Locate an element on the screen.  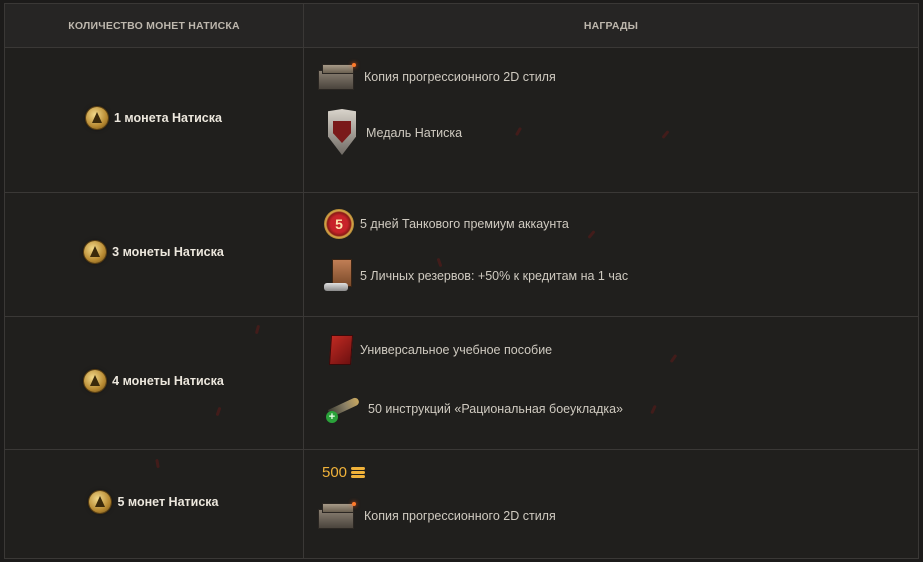
reward-text: 5 дней Танкового премиум аккаунта is located at coordinates (464, 224).